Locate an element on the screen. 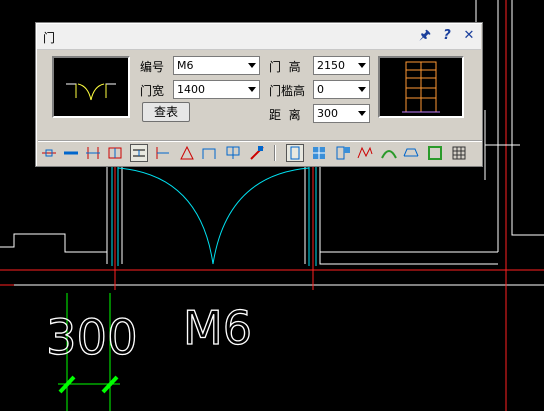  distance-combo: 300 is located at coordinates (341, 113).